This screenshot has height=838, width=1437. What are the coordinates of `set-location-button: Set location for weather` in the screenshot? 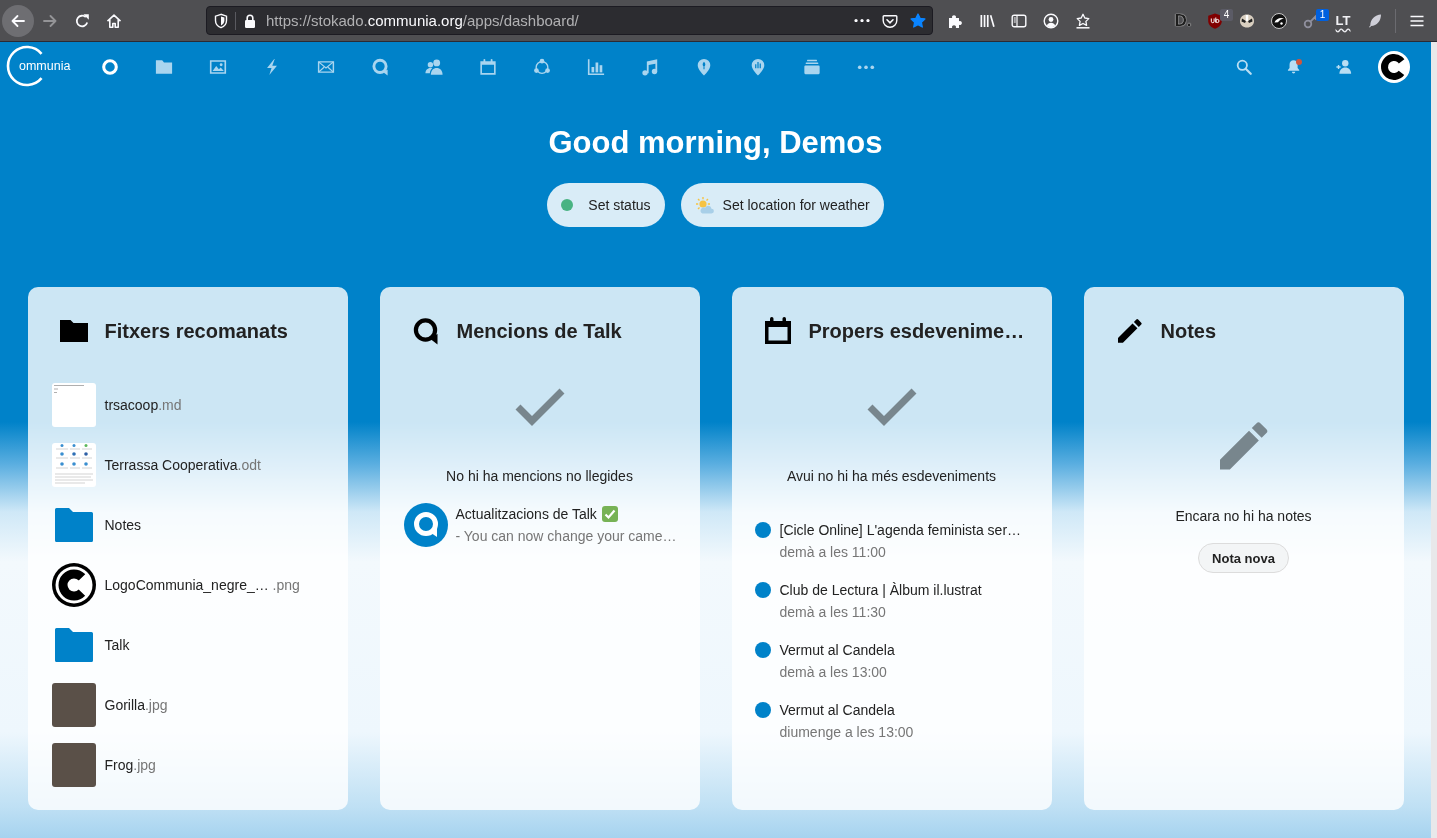 It's located at (782, 205).